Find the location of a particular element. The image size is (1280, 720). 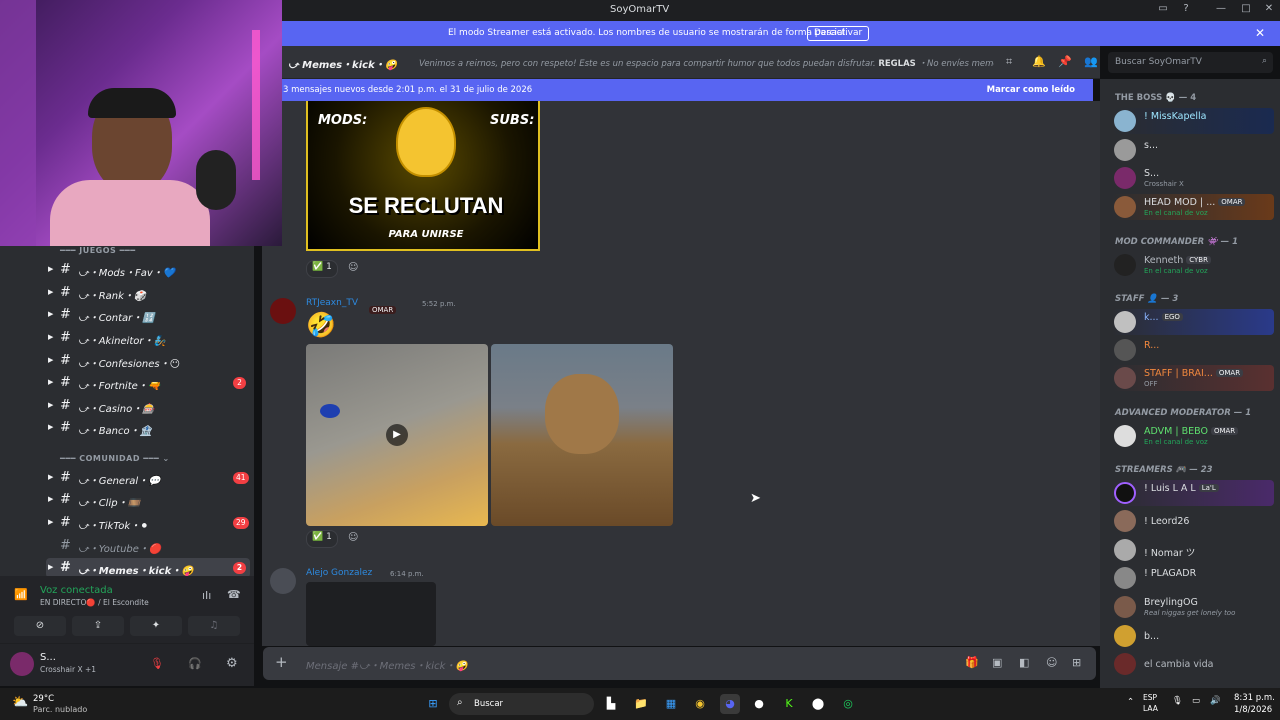

category-comunidad: ━━━ COMUNIDAD ━━━ ⌄ is located at coordinates (115, 458).